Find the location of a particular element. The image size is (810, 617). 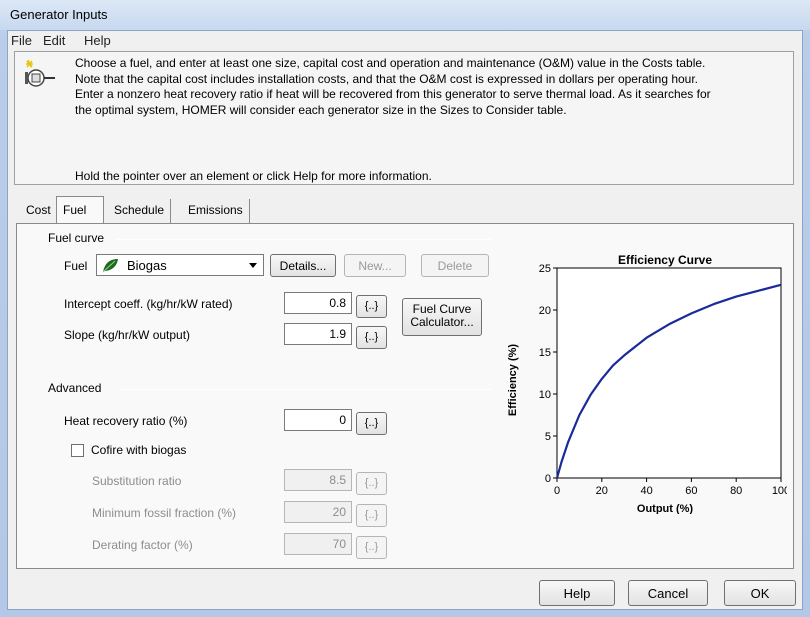

min-fossil-label: Minimum fossil fraction (%) is located at coordinates (164, 513).